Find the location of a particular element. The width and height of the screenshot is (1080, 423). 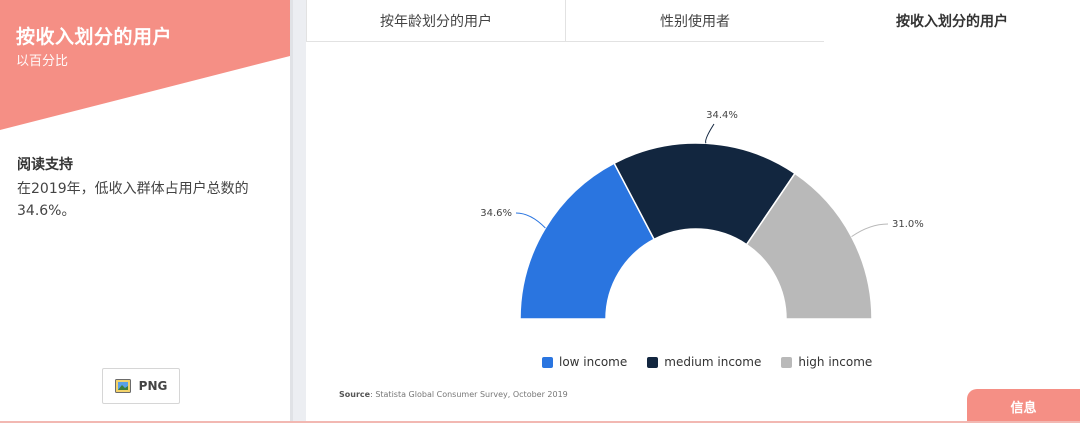

panel-divider is located at coordinates (298, 211).